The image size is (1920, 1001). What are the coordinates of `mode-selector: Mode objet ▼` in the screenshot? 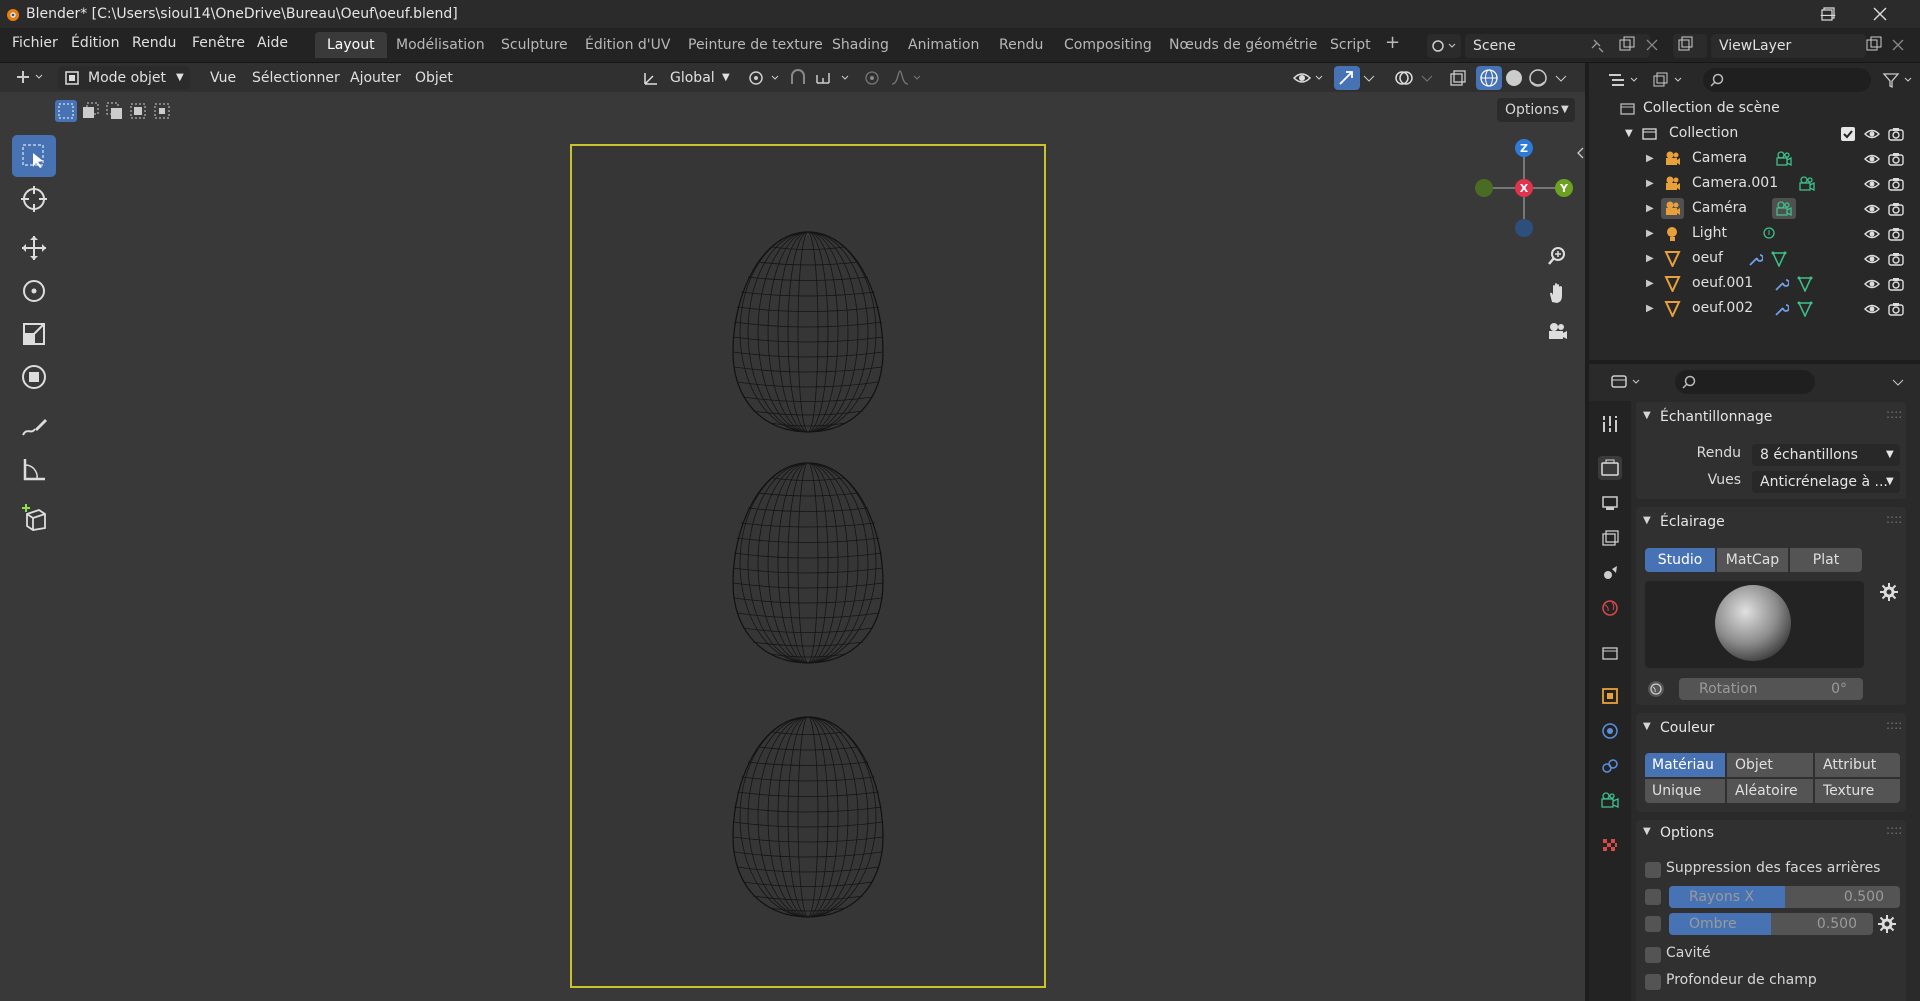 It's located at (124, 78).